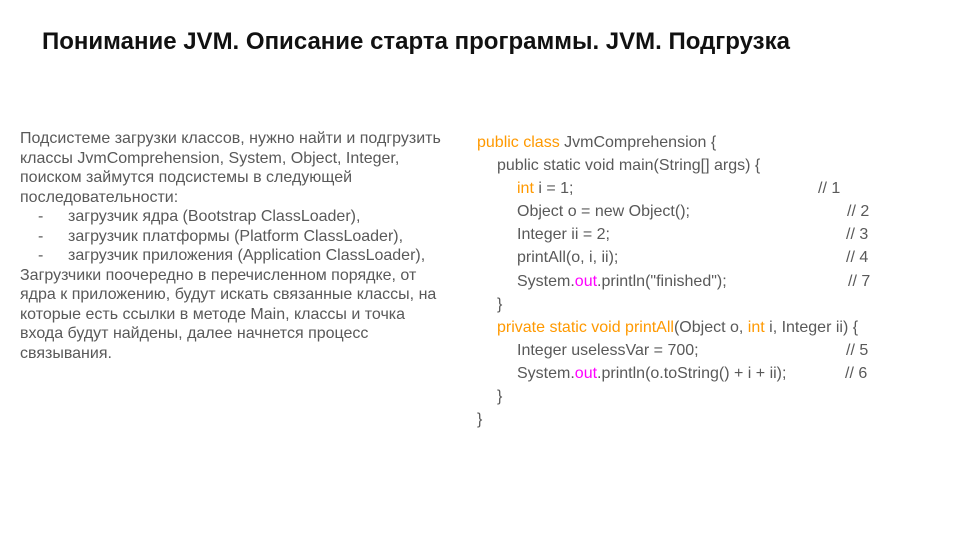  What do you see at coordinates (856, 373) in the screenshot?
I see `code-comment: // 6` at bounding box center [856, 373].